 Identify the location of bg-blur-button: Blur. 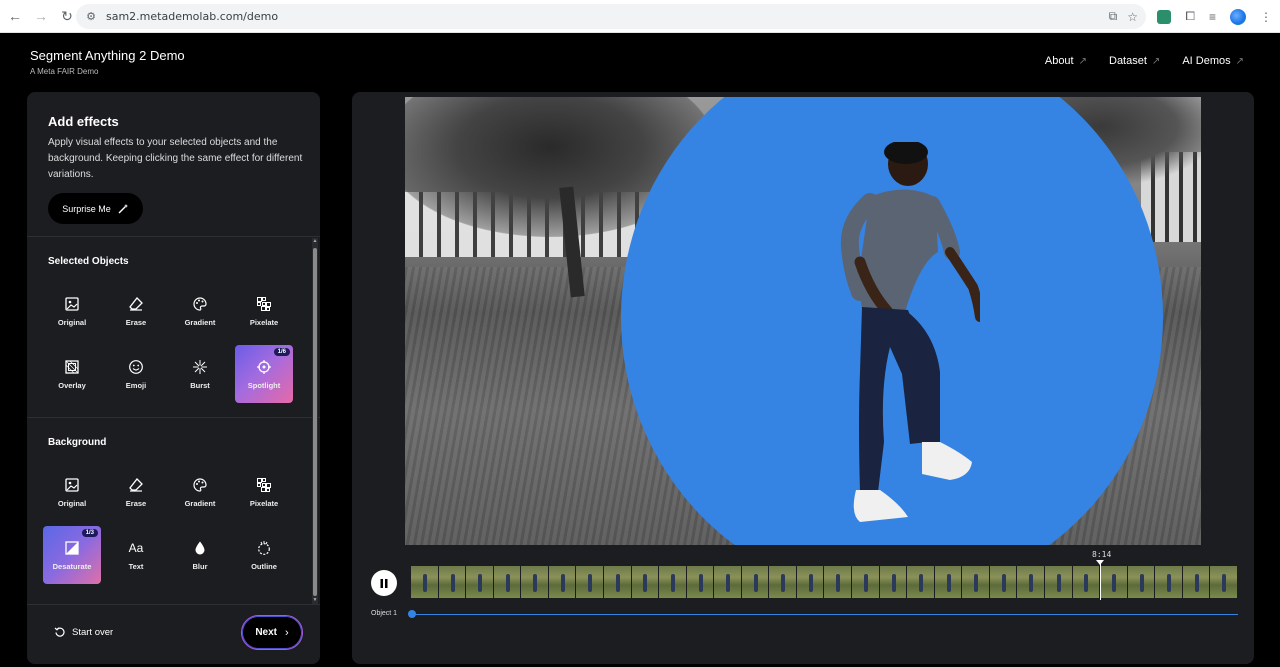
(200, 555).